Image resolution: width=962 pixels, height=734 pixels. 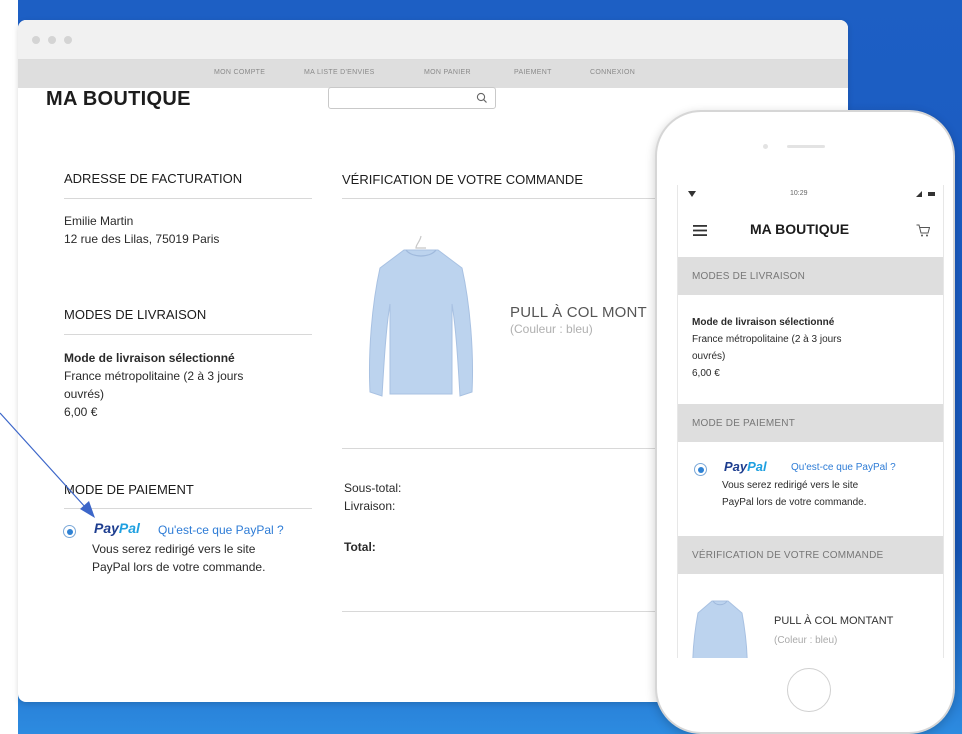 What do you see at coordinates (612, 72) in the screenshot?
I see `nav-login: CONNEXION` at bounding box center [612, 72].